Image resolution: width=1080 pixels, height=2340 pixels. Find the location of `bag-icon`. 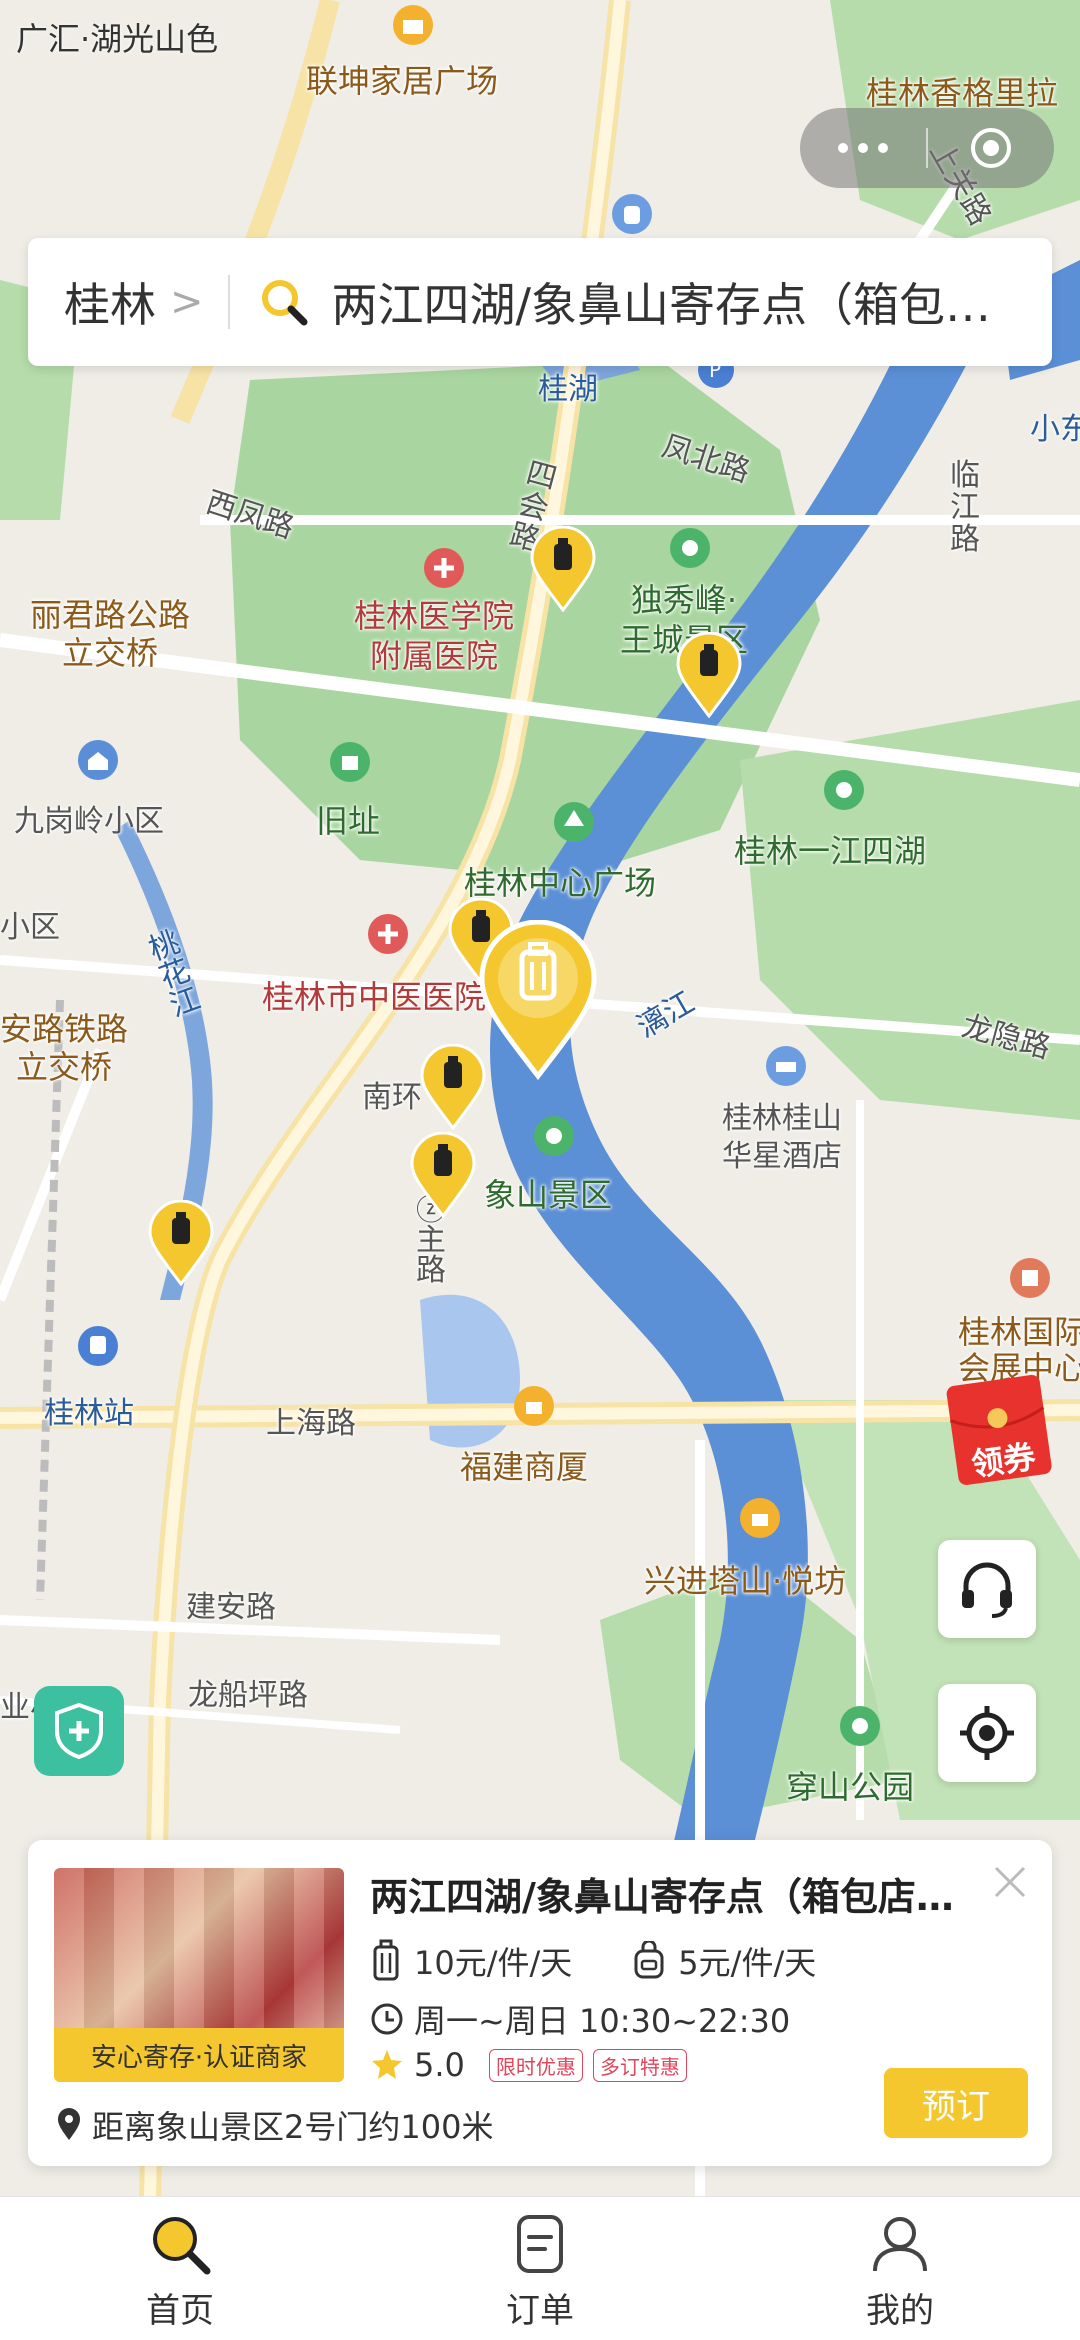

bag-icon is located at coordinates (649, 1960).